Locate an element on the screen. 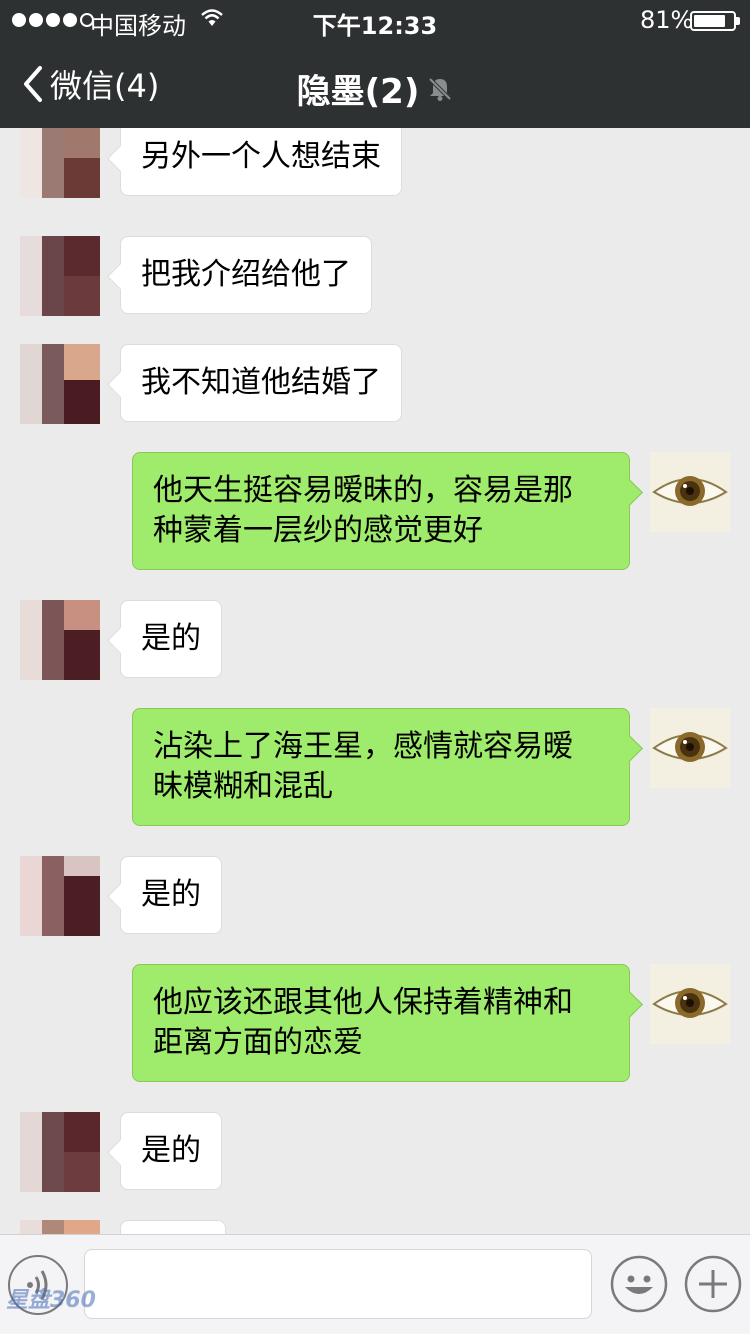 Image resolution: width=750 pixels, height=1334 pixels. message-text-line: 距离方面的恋爱 is located at coordinates (258, 1042).